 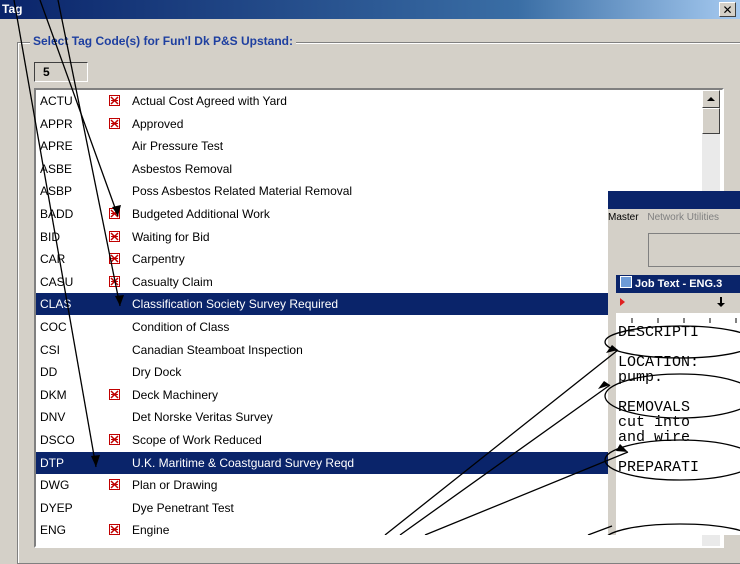 I want to click on scroll-up-button, so click(x=711, y=99).